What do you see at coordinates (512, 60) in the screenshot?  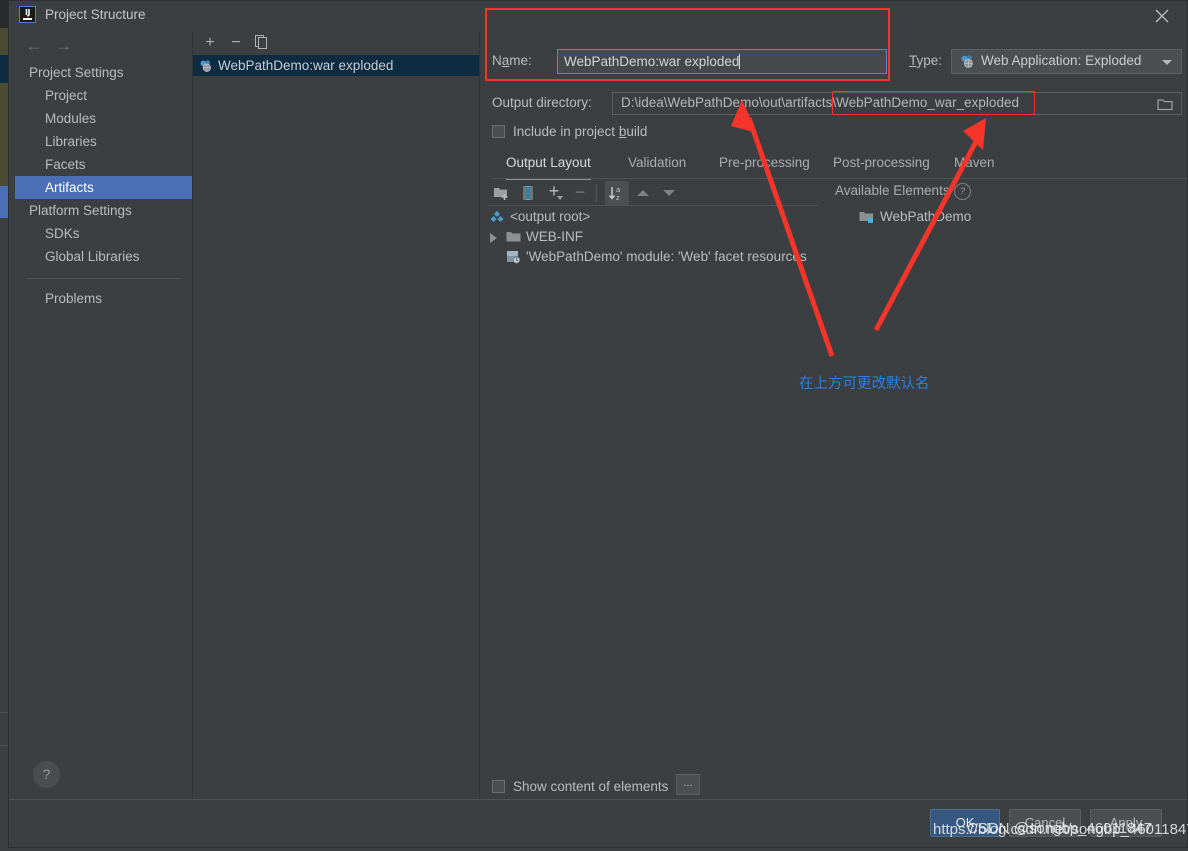 I see `name-label: Name:` at bounding box center [512, 60].